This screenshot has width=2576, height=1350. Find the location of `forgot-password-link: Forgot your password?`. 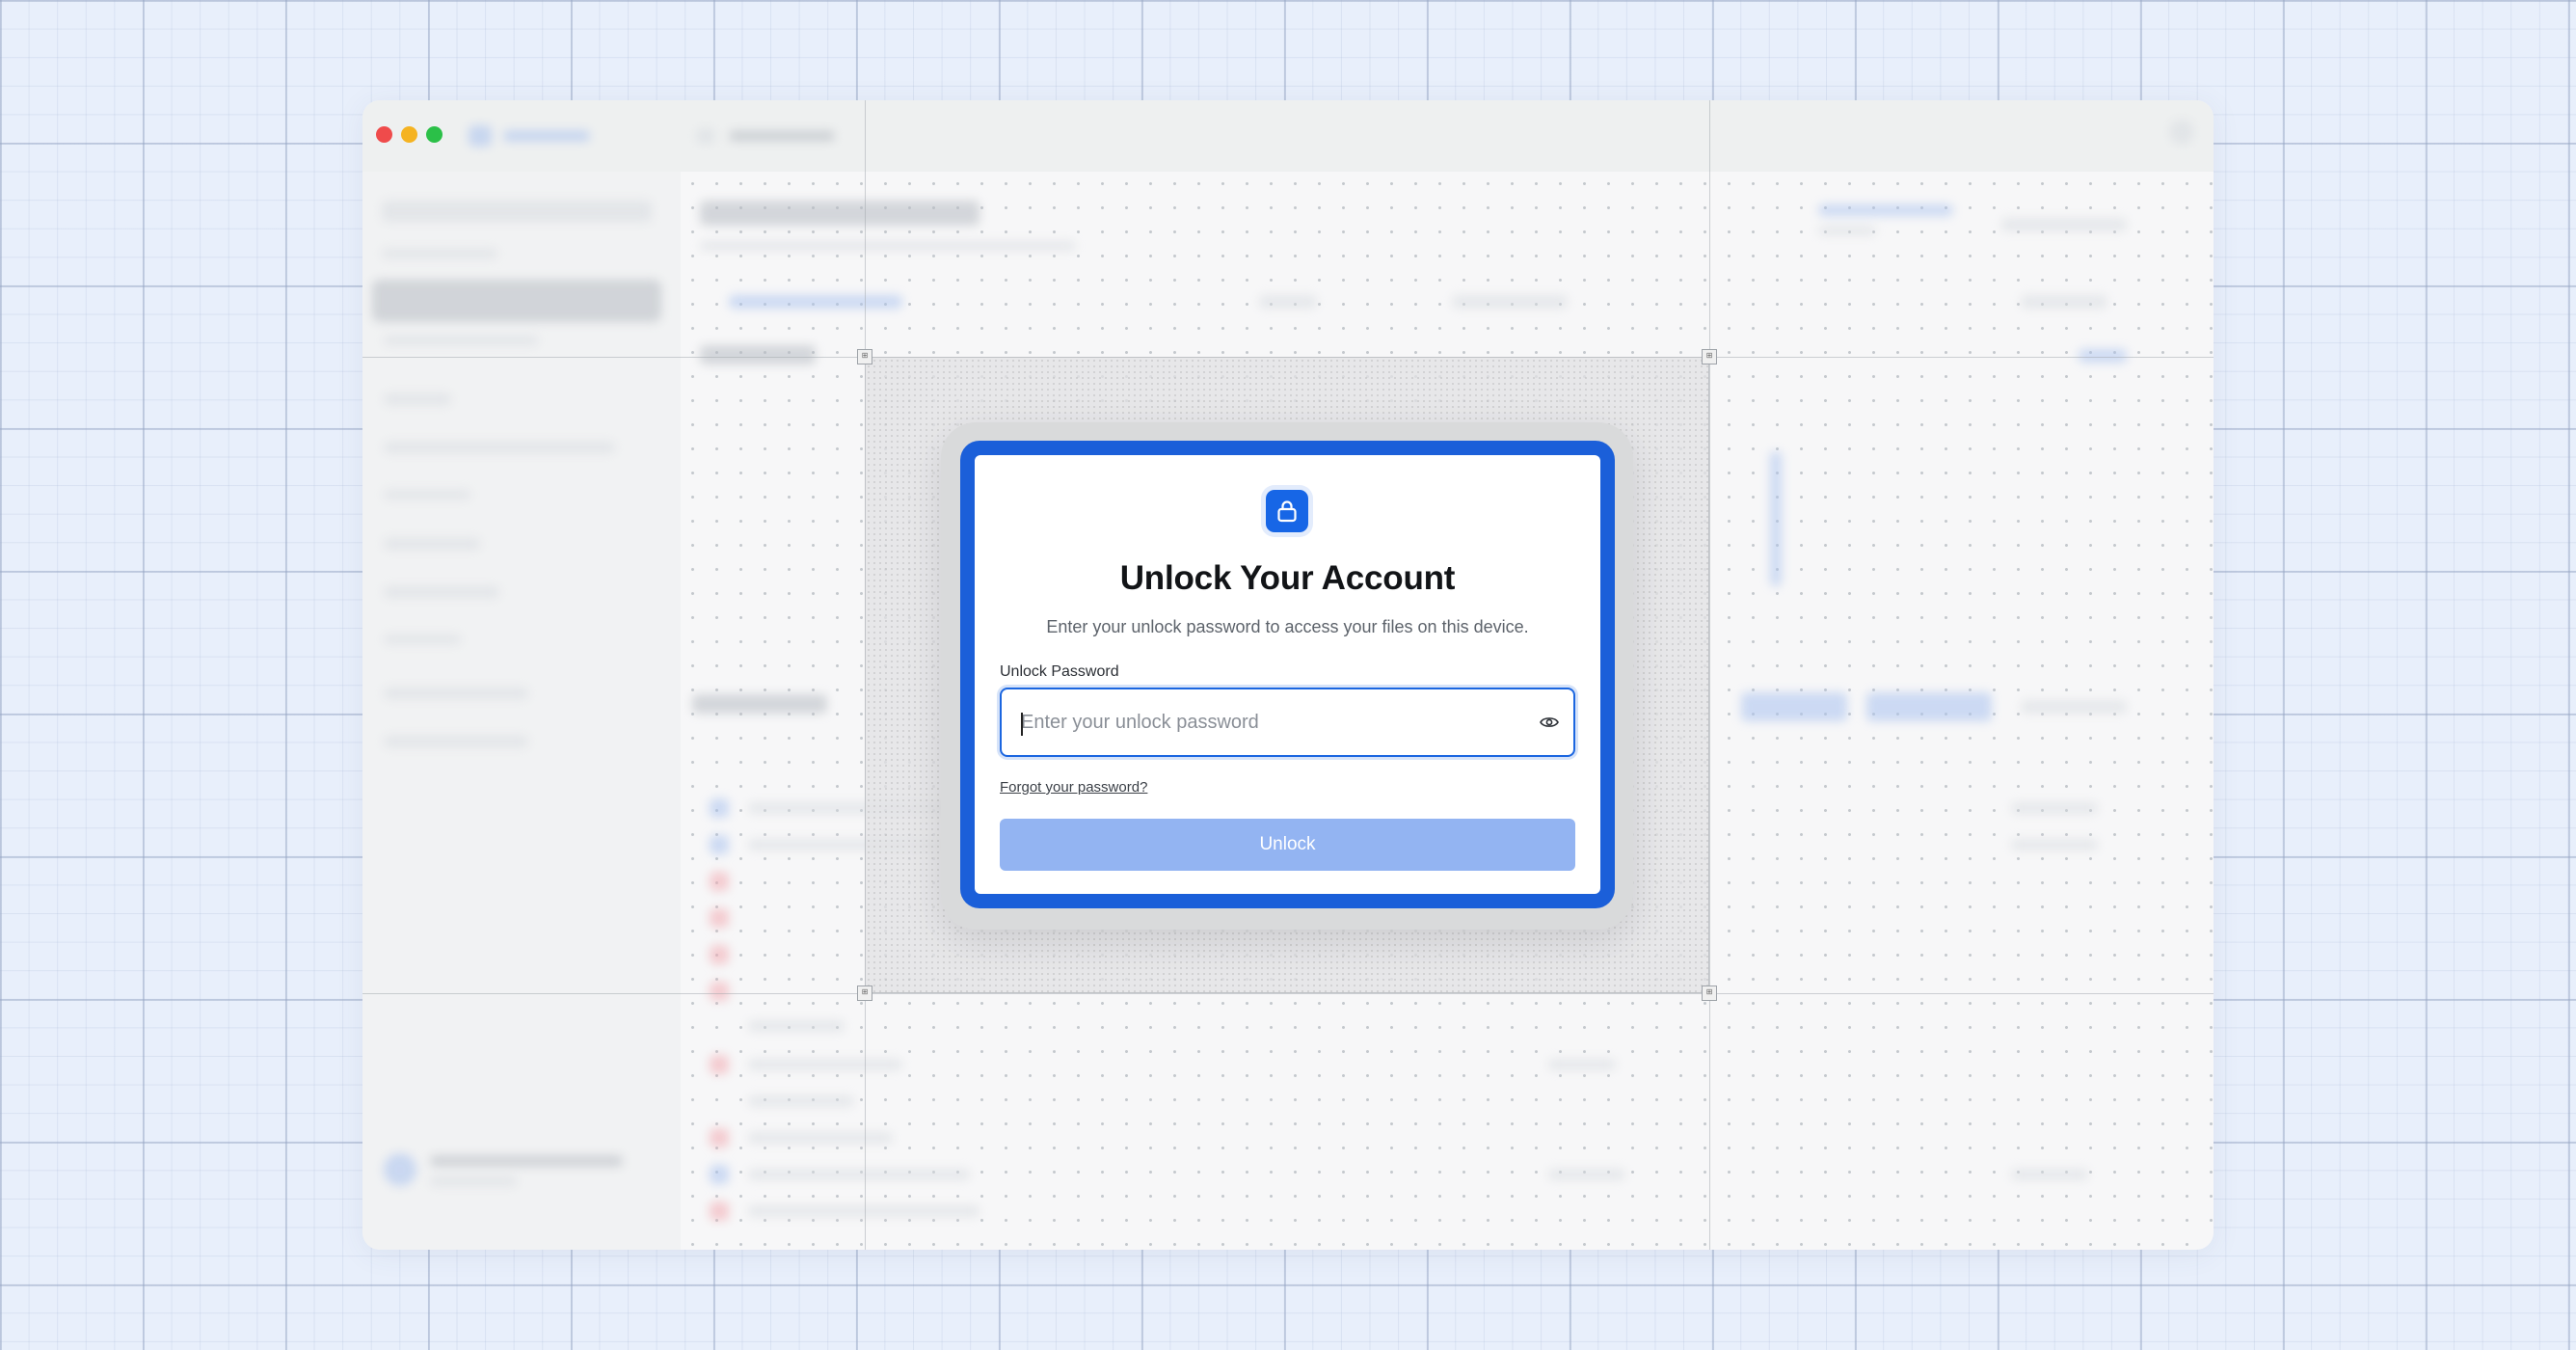

forgot-password-link: Forgot your password? is located at coordinates (1074, 787).